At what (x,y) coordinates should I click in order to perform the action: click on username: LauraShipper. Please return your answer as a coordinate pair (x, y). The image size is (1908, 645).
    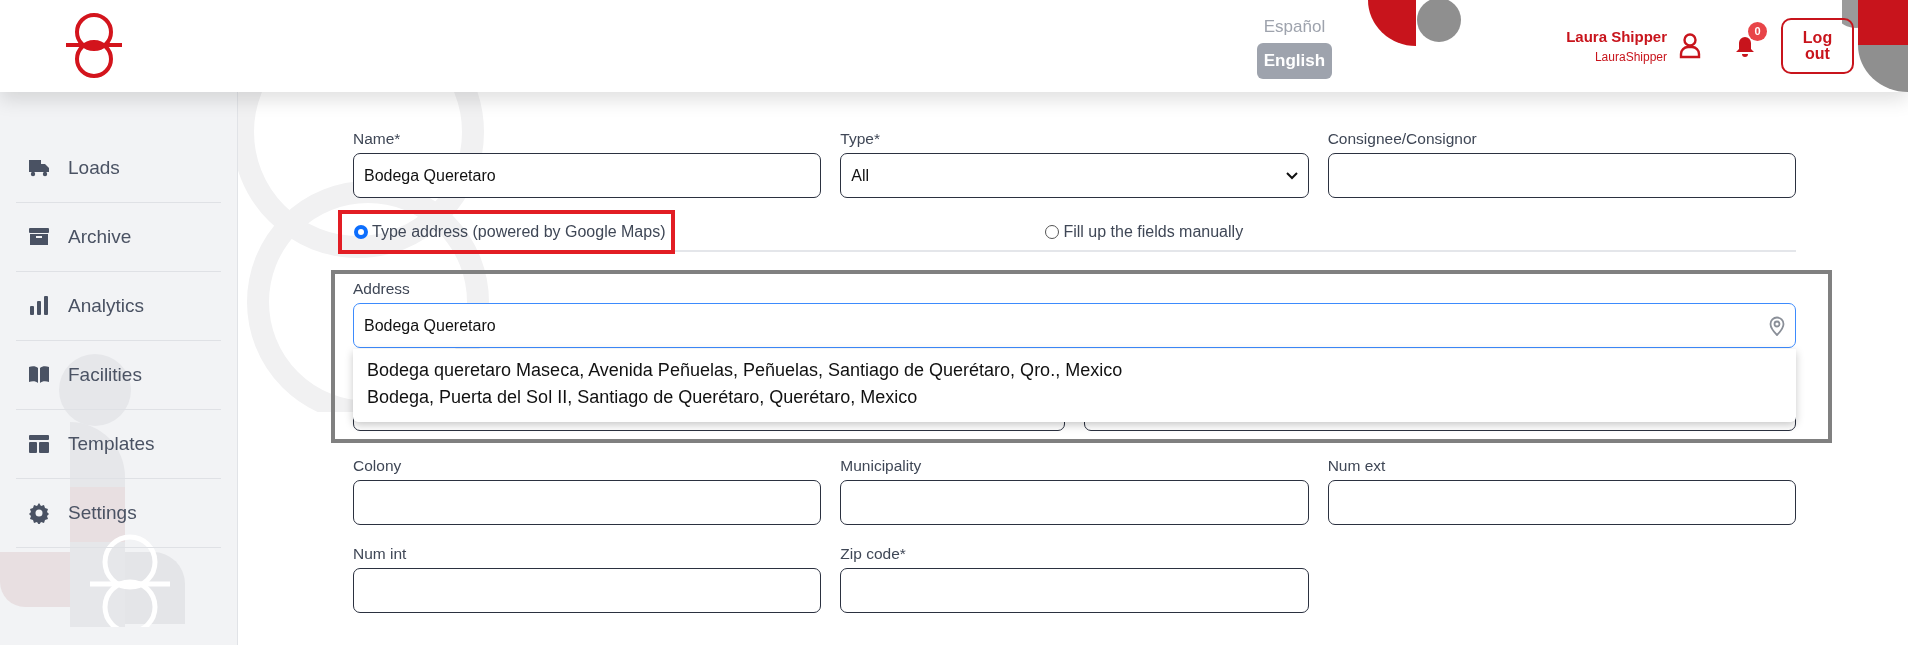
    Looking at the image, I should click on (1630, 58).